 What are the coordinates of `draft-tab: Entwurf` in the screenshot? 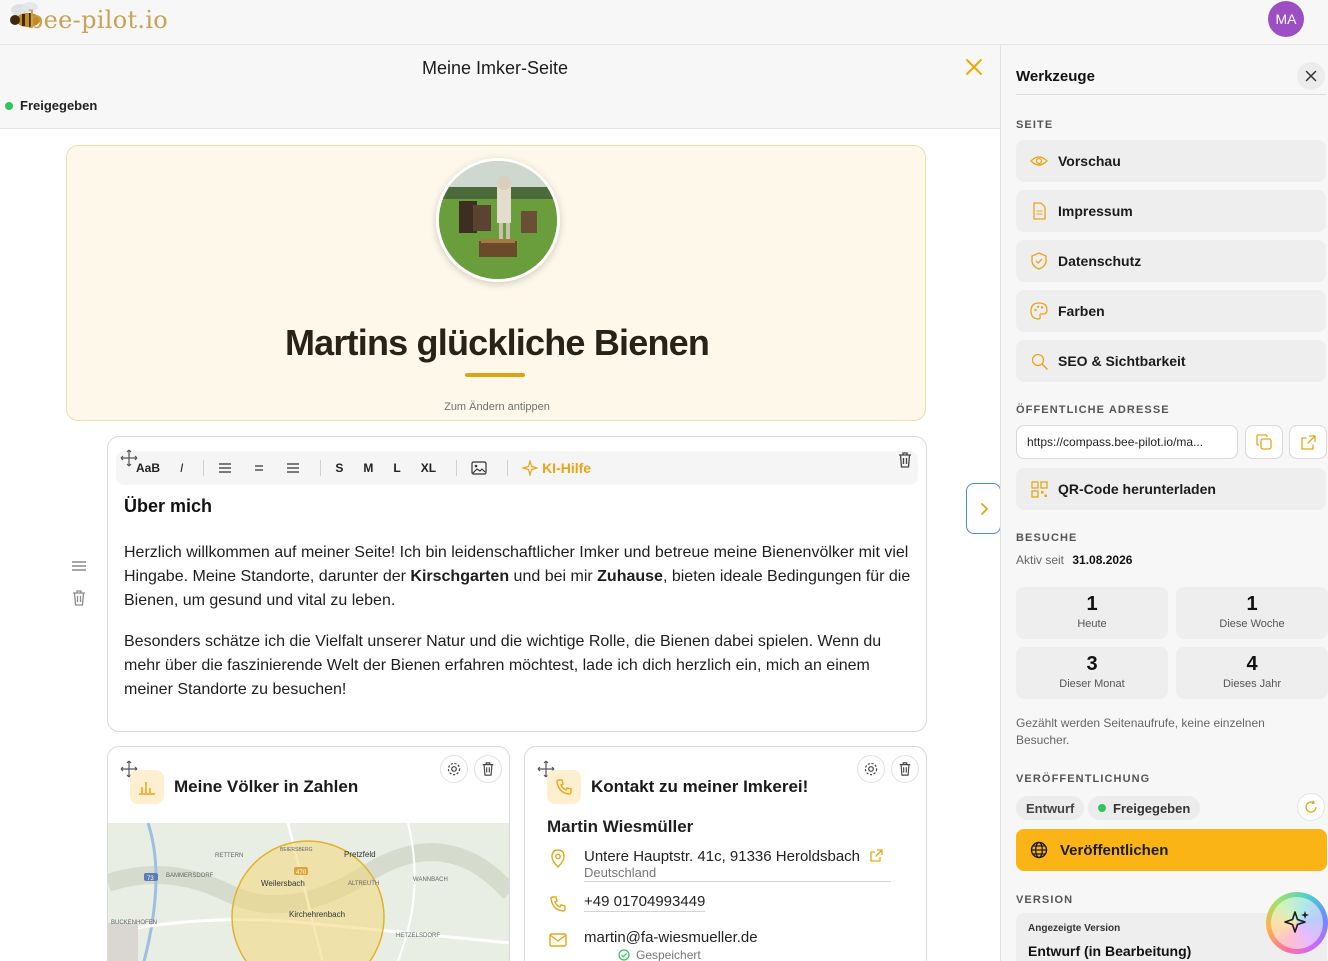 It's located at (1050, 808).